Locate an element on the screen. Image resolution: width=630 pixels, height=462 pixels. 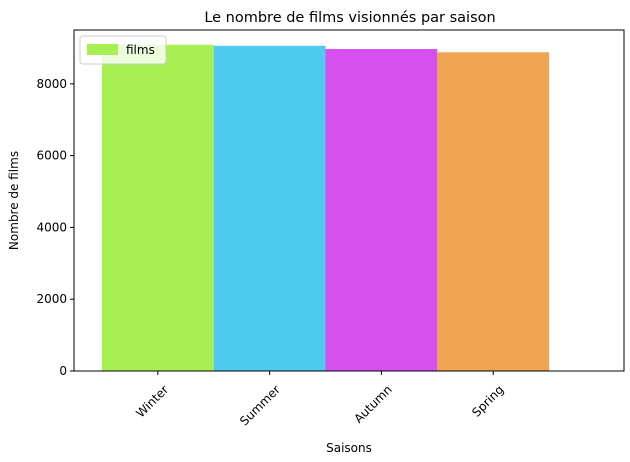
legend-label: films is located at coordinates (140, 50).